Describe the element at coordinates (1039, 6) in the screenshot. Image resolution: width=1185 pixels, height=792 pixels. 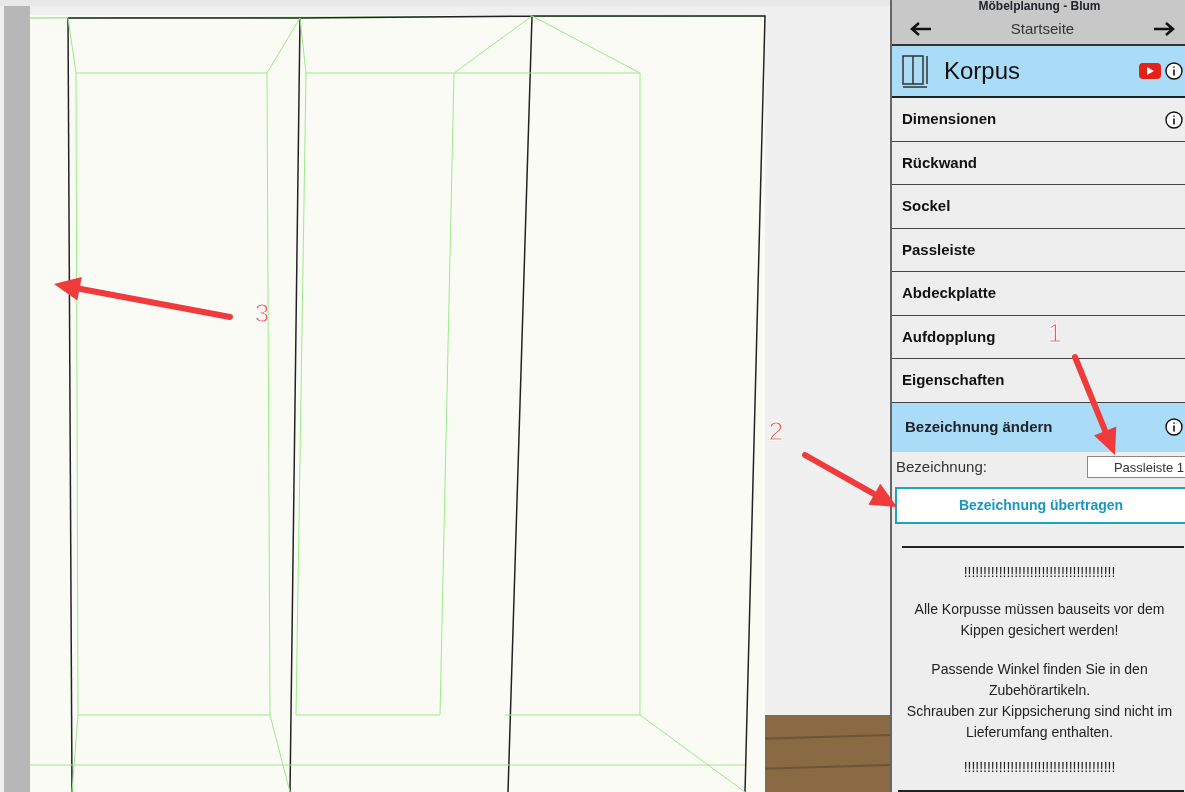
I see `app-title: Möbelplanung - Blum` at that location.